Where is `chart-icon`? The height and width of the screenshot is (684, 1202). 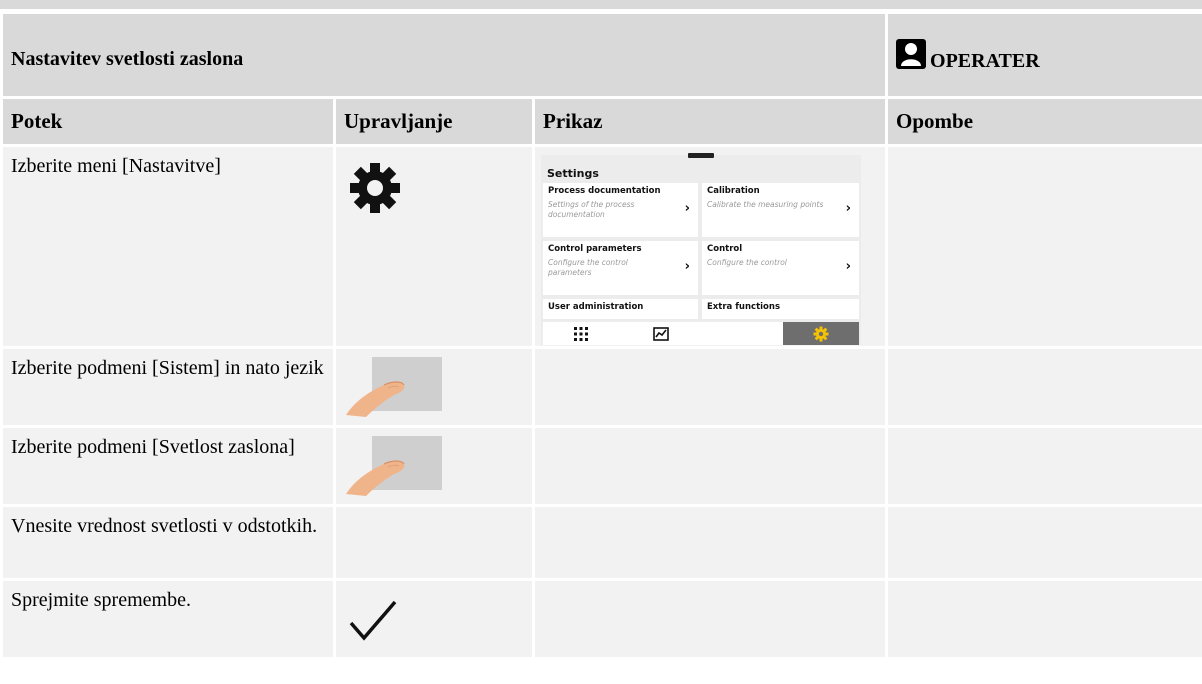 chart-icon is located at coordinates (661, 334).